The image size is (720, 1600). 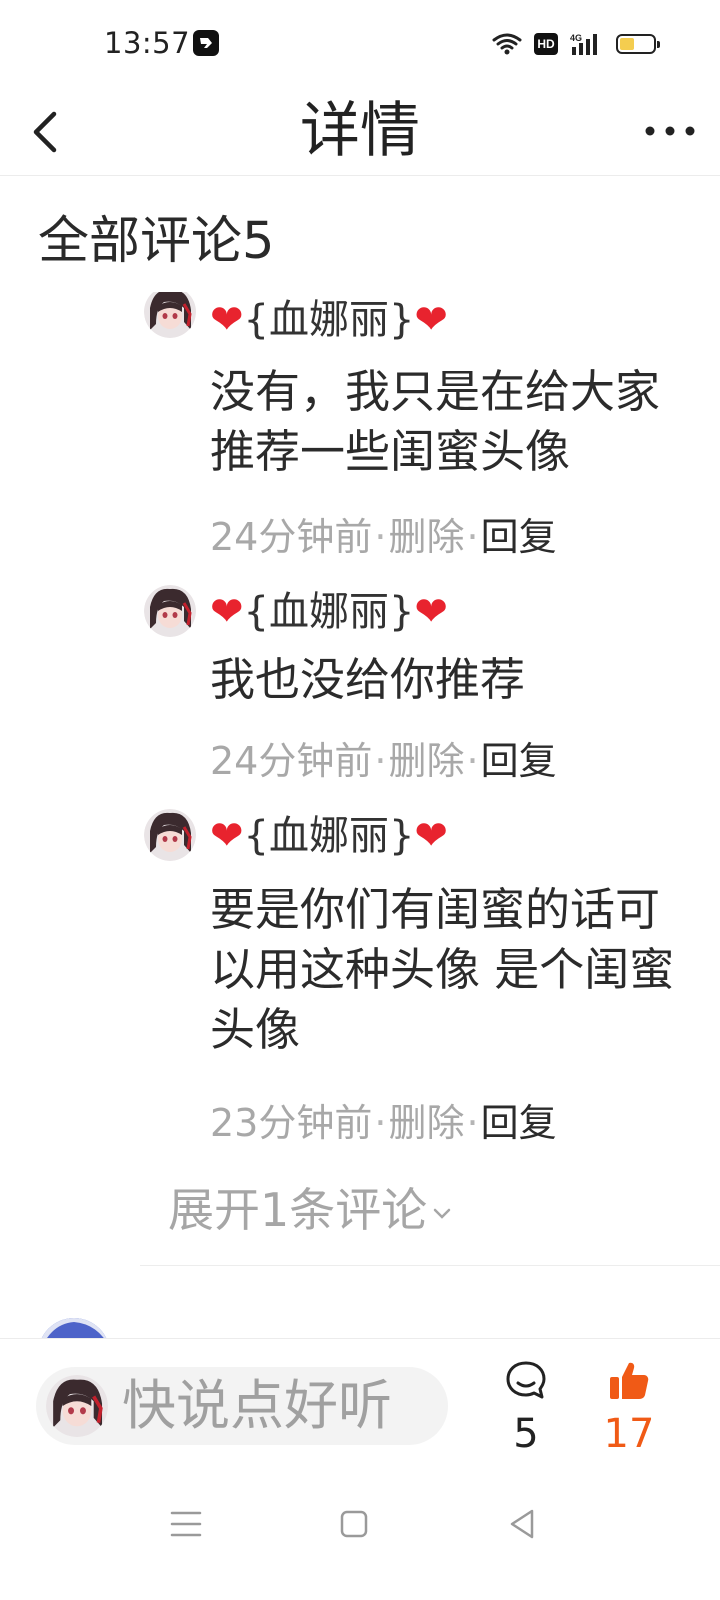 What do you see at coordinates (291, 1123) in the screenshot?
I see `reply-time: 23分钟前` at bounding box center [291, 1123].